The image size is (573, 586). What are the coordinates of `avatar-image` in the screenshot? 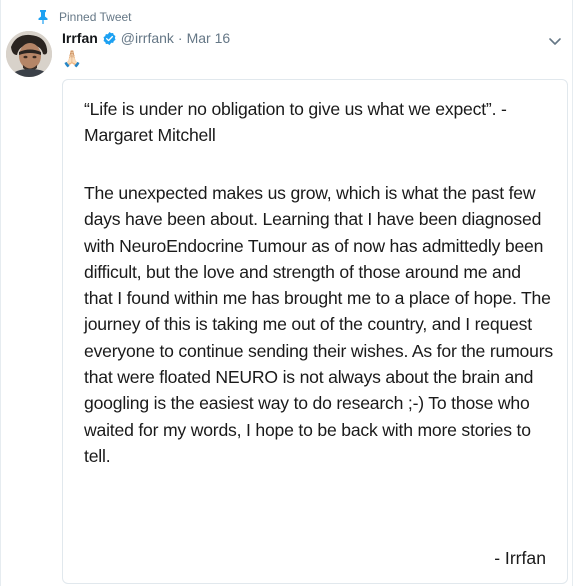 It's located at (29, 54).